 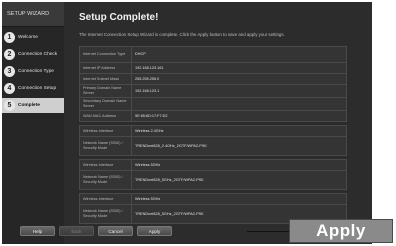 I want to click on help-button: Help, so click(x=37, y=231).